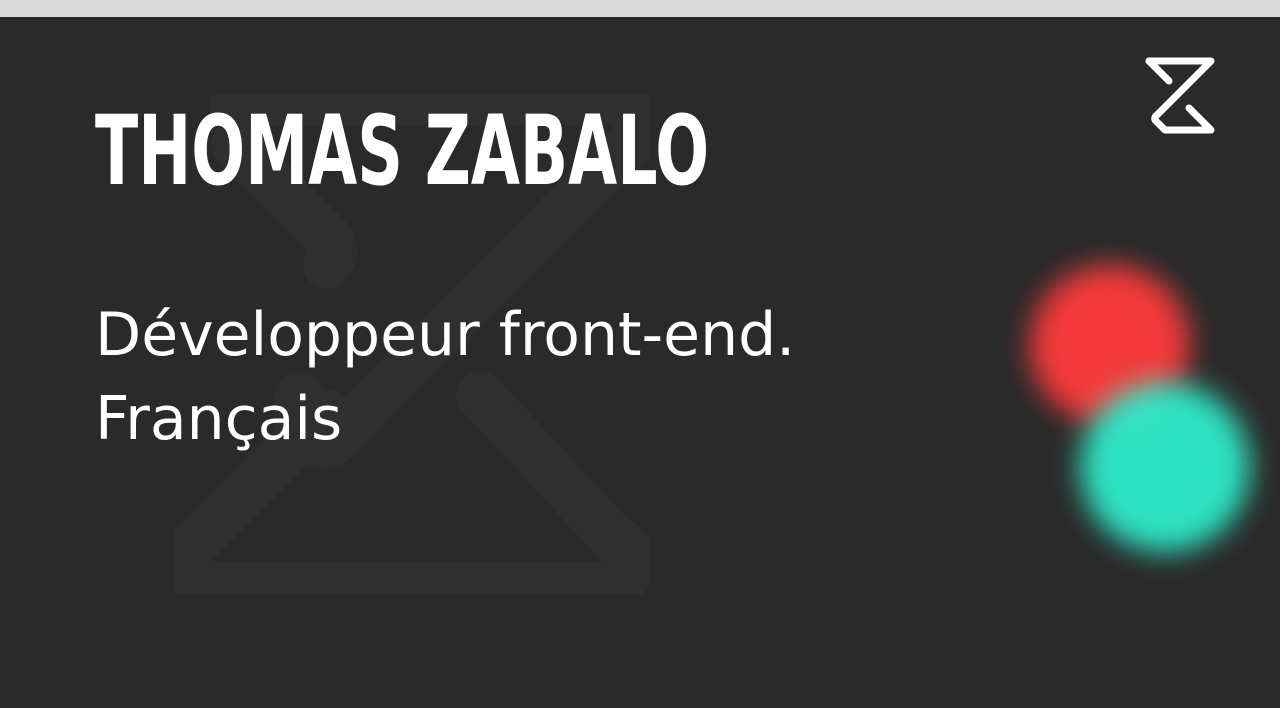  Describe the element at coordinates (445, 335) in the screenshot. I see `subtitle-role: Développeur front-end.` at that location.